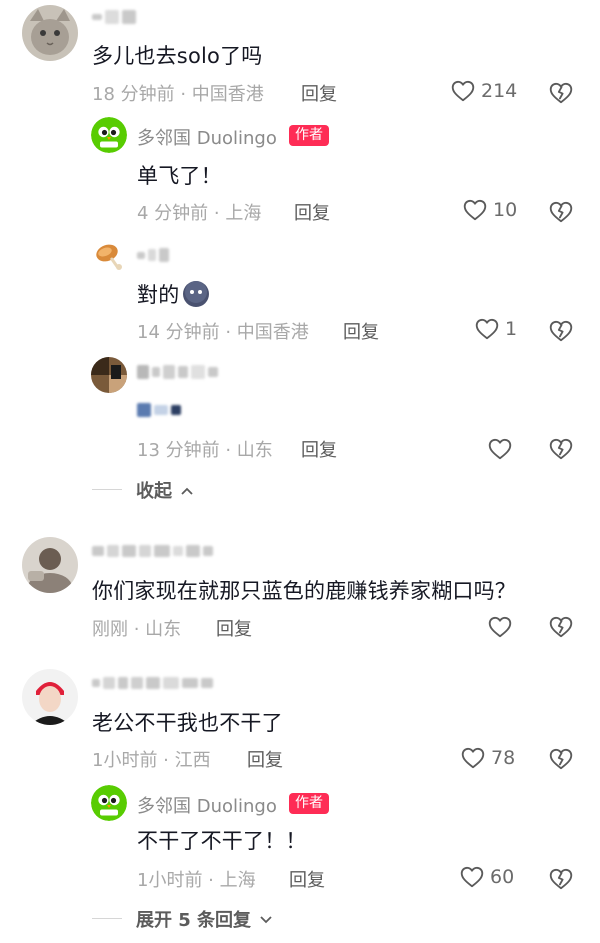 The width and height of the screenshot is (600, 943). I want to click on comment-timestamp: 18 分钟前 · 中国香港, so click(178, 94).